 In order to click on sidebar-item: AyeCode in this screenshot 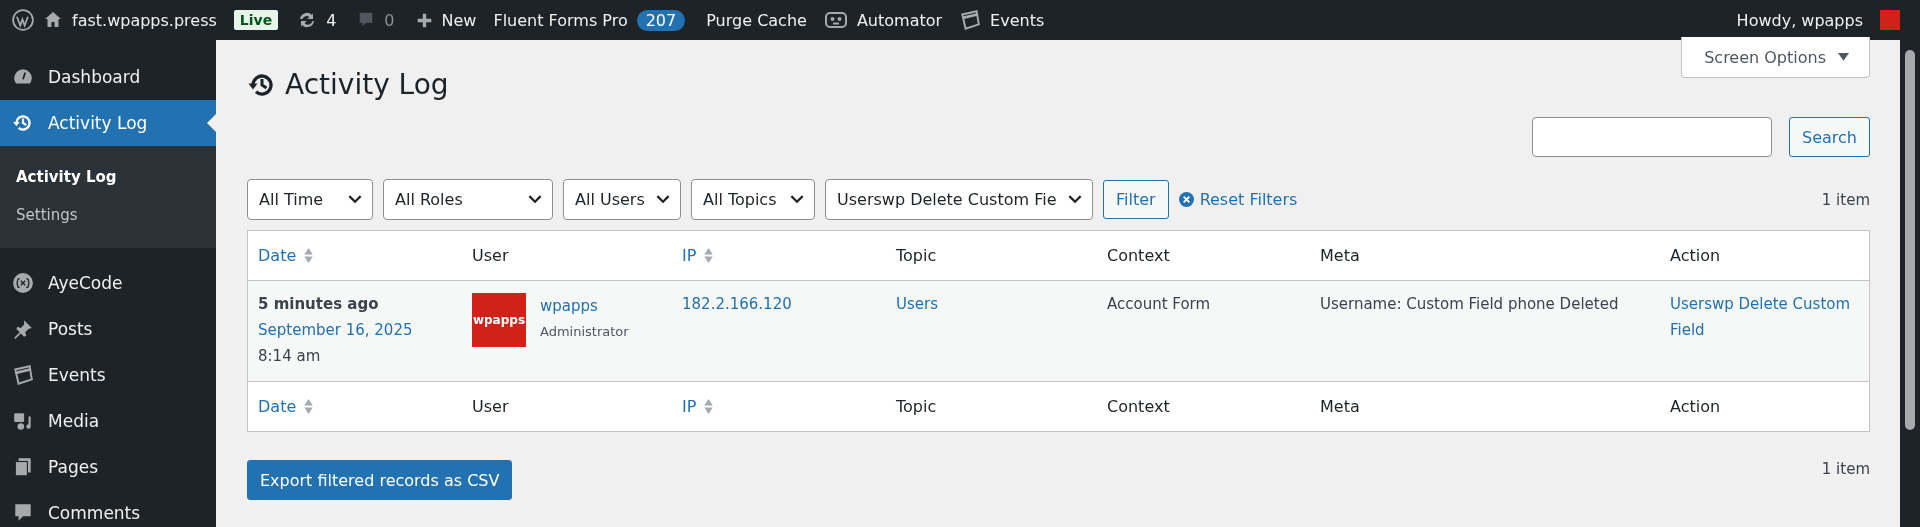, I will do `click(108, 283)`.